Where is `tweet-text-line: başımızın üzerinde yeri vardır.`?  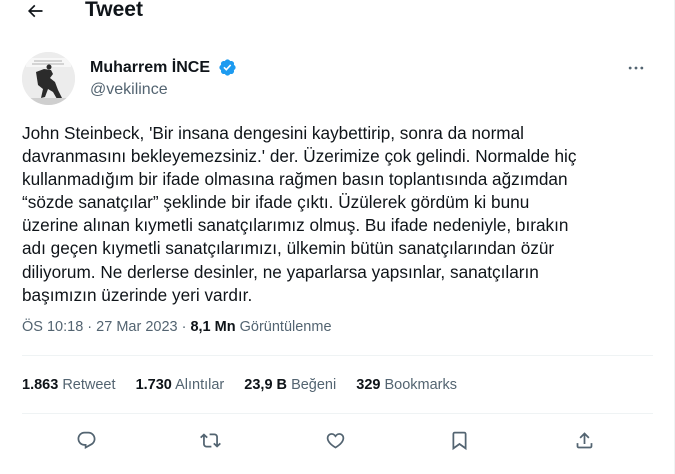 tweet-text-line: başımızın üzerinde yeri vardır. is located at coordinates (137, 294).